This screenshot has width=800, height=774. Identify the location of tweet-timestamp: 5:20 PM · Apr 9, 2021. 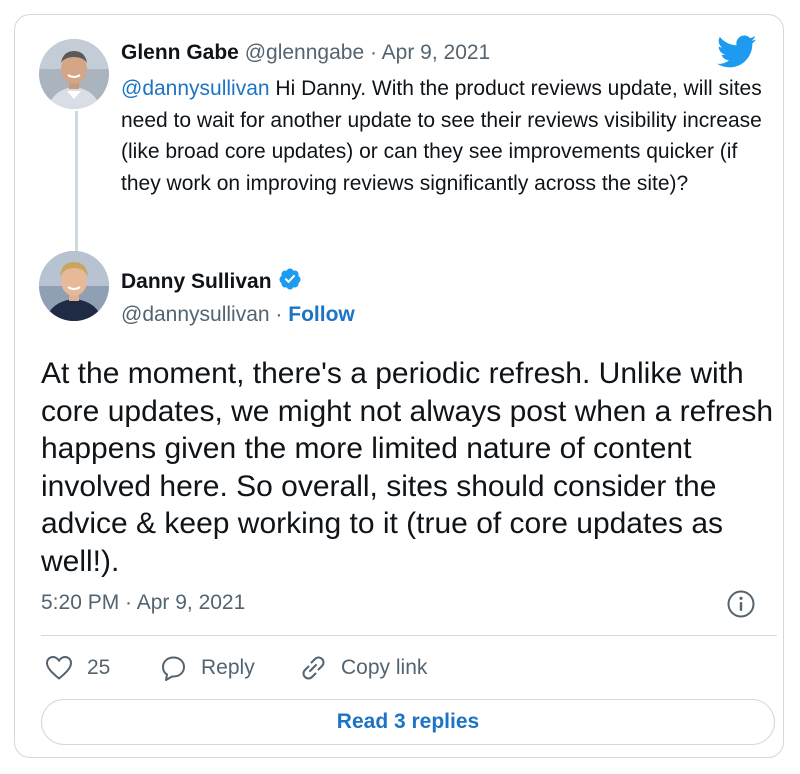
(143, 603).